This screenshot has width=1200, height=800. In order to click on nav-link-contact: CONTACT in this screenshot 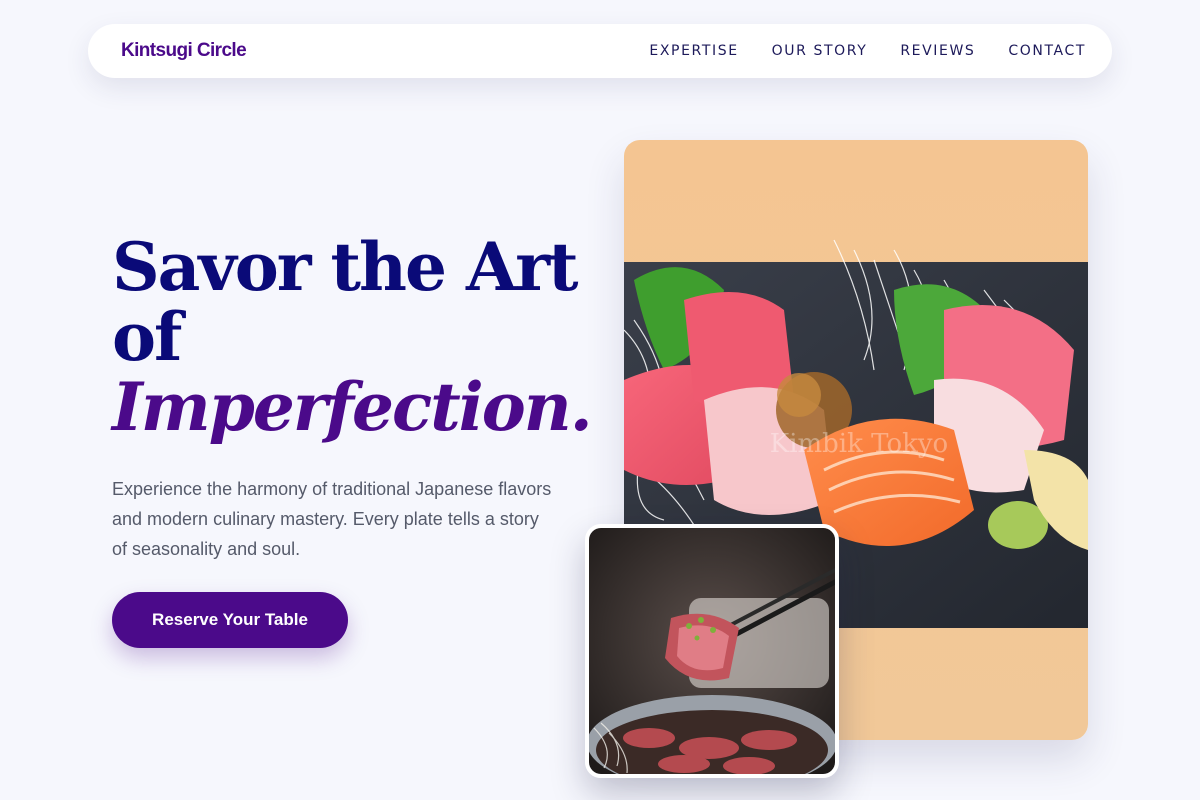, I will do `click(1047, 51)`.